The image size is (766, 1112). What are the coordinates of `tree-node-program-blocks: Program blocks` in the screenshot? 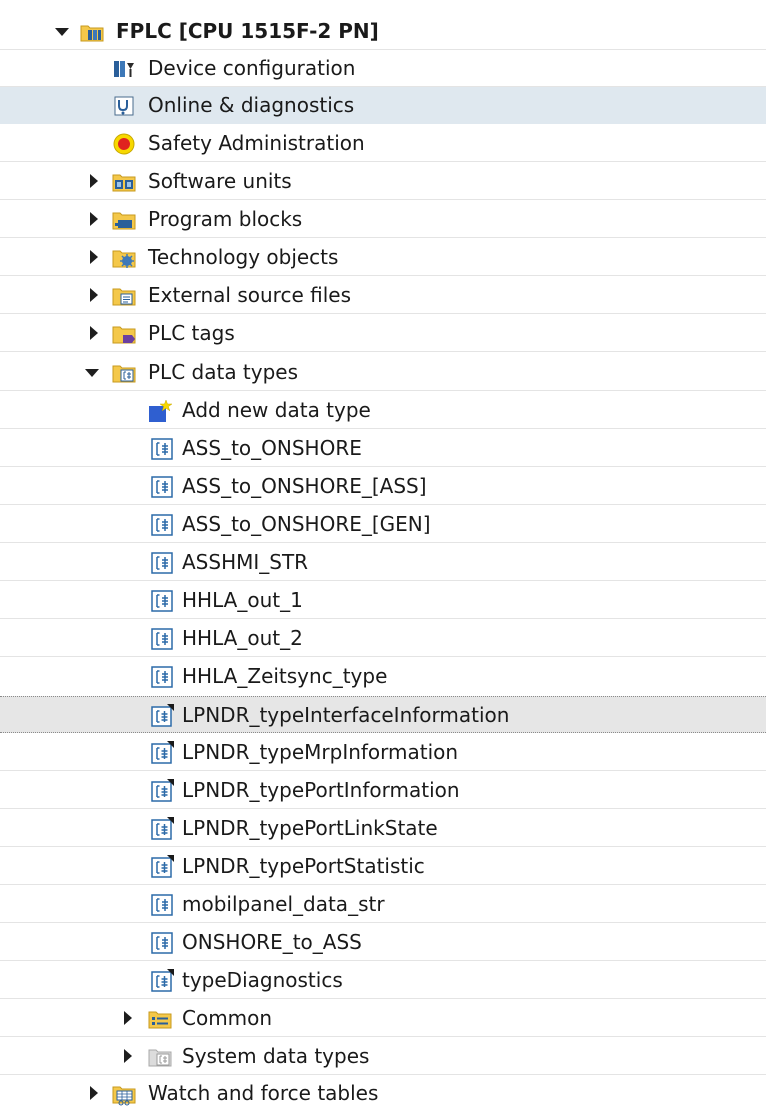 It's located at (383, 219).